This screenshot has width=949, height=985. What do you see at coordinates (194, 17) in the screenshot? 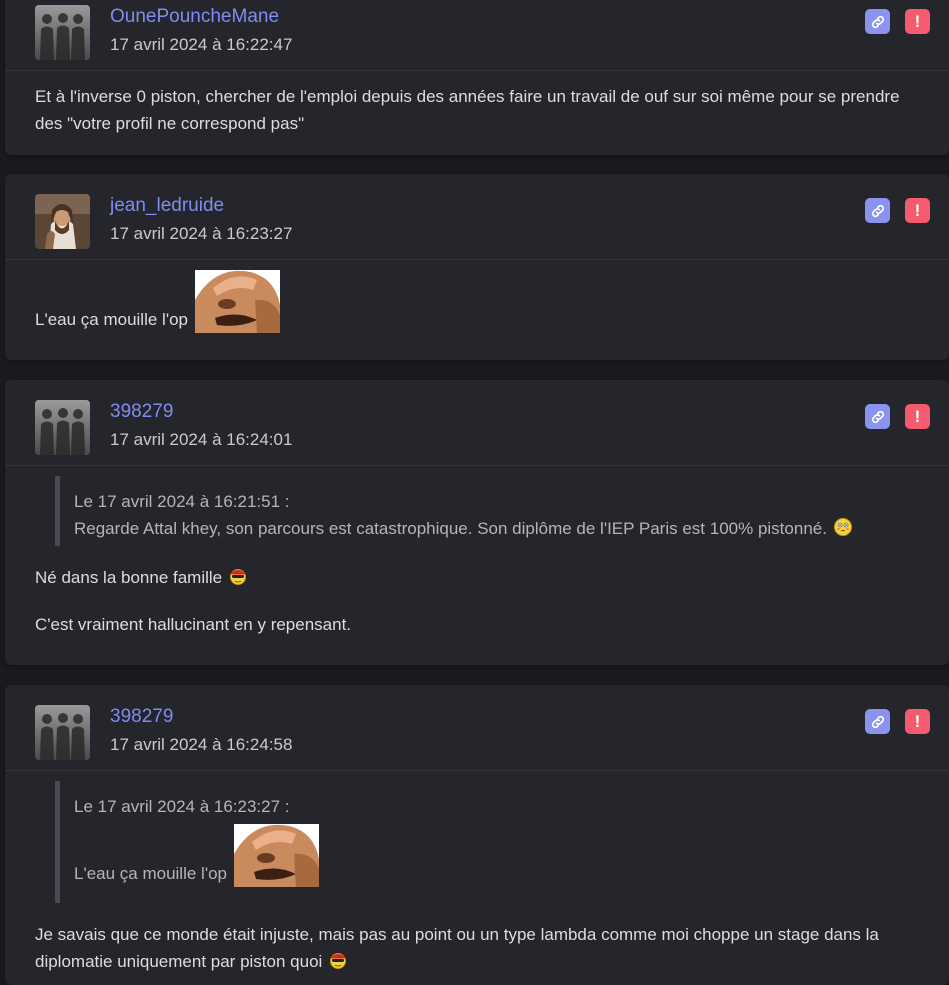
I see `author-name: OunePouncheMane` at bounding box center [194, 17].